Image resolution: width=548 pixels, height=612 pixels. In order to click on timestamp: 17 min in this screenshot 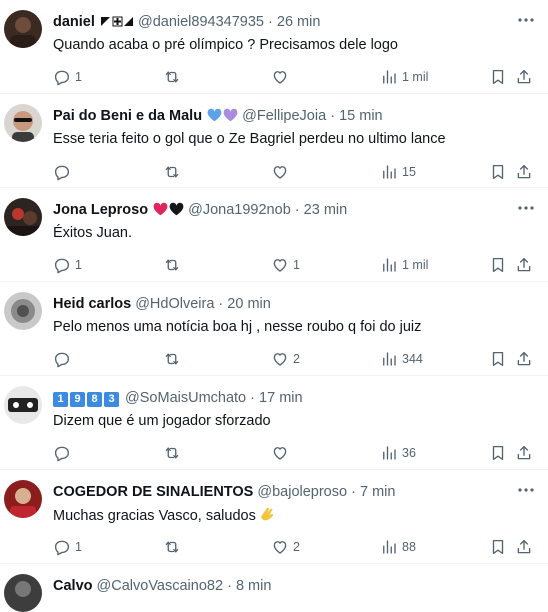, I will do `click(281, 398)`.